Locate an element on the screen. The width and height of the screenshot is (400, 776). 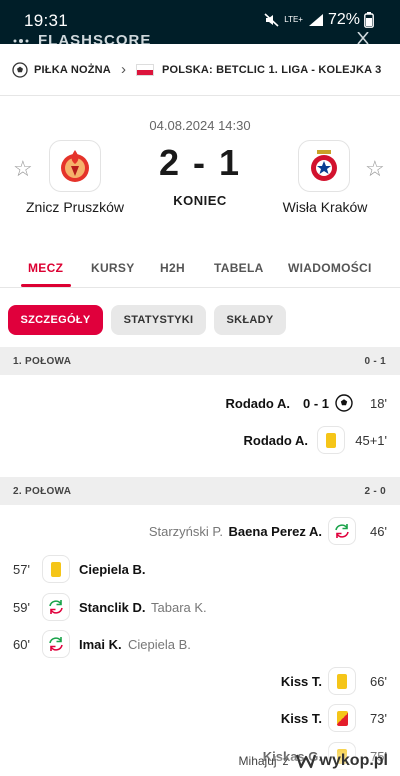
incident-row: Rodado A. 45+1' is located at coordinates (200, 440).